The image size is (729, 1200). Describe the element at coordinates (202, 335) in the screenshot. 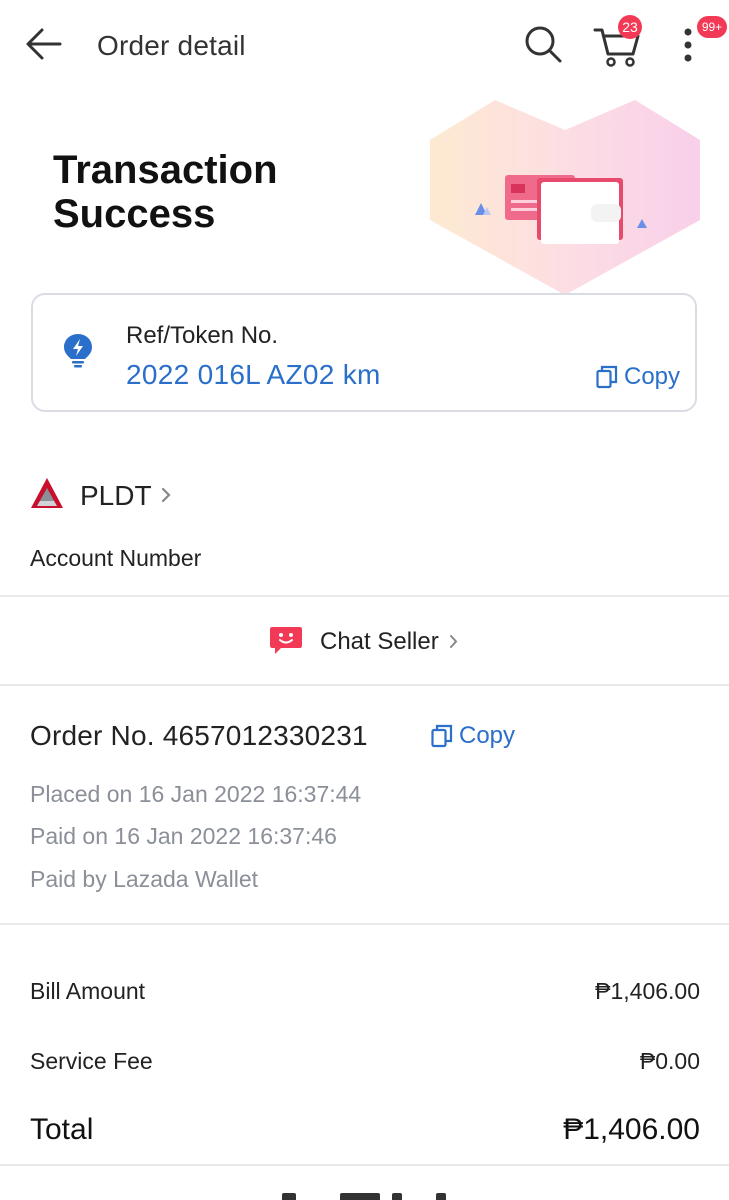

I see `token-label: Ref/Token No.` at that location.